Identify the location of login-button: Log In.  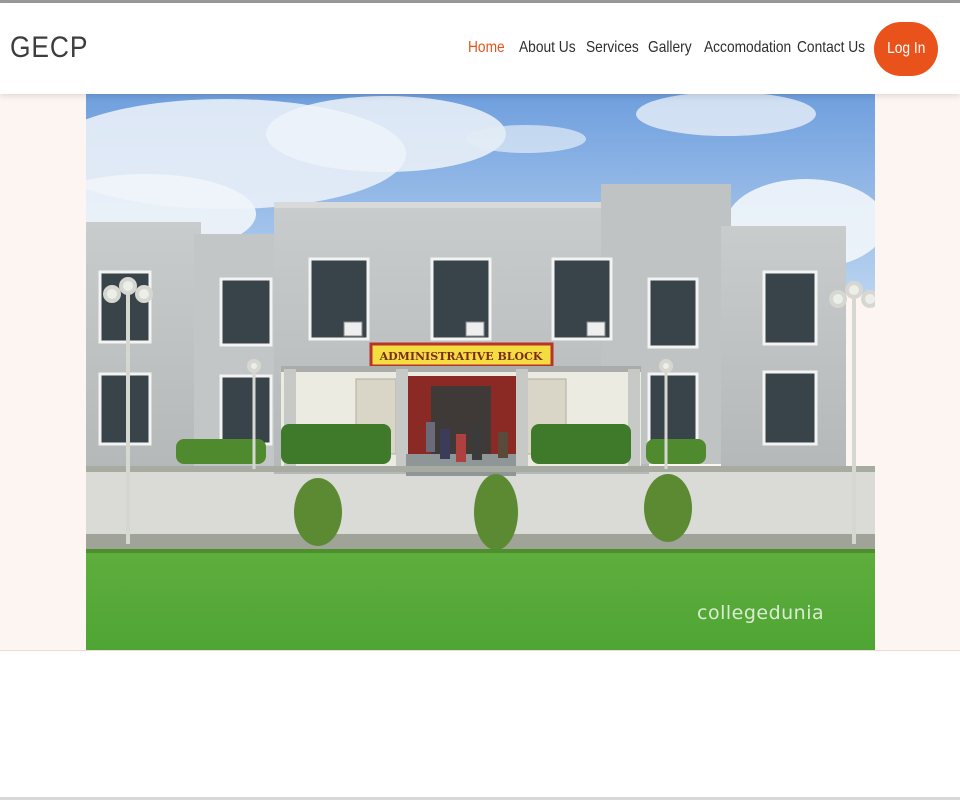
(906, 49).